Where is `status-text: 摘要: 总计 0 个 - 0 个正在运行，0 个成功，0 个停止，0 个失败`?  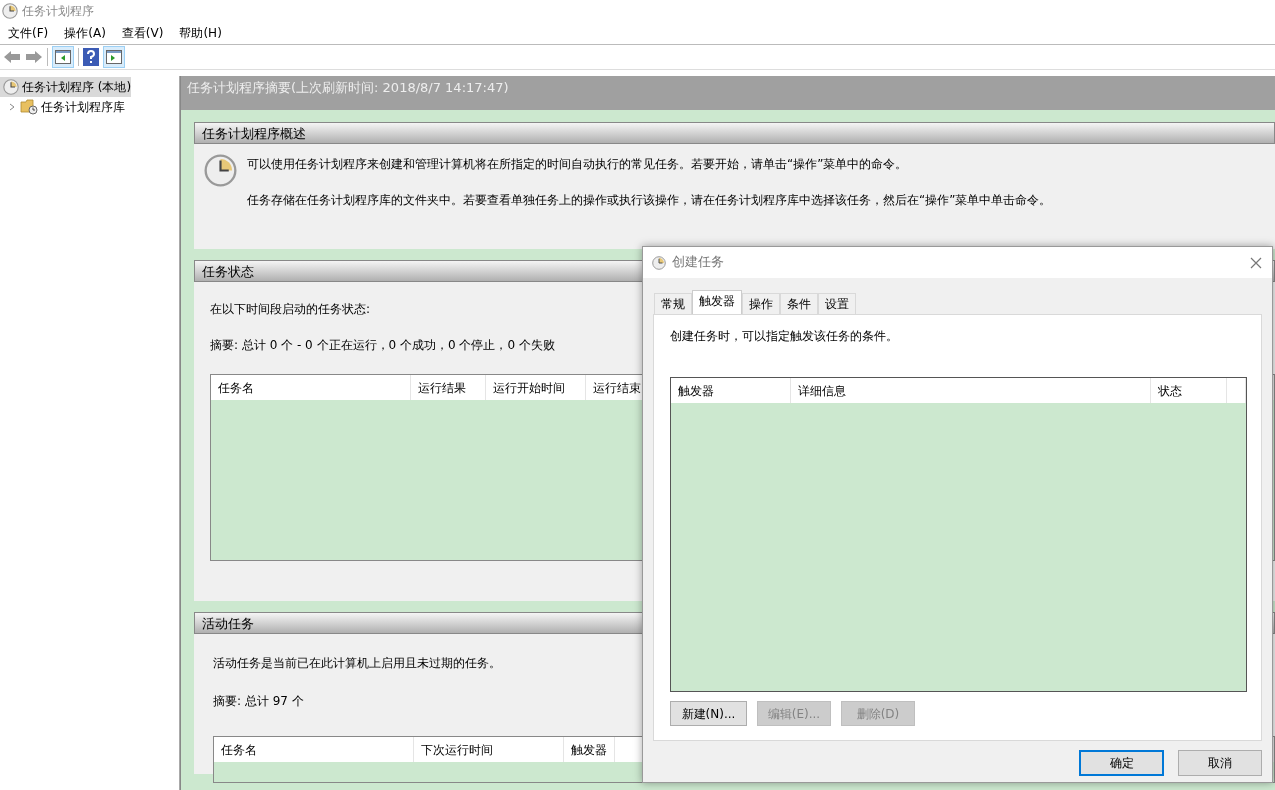 status-text: 摘要: 总计 0 个 - 0 个正在运行，0 个成功，0 个停止，0 个失败 is located at coordinates (382, 345).